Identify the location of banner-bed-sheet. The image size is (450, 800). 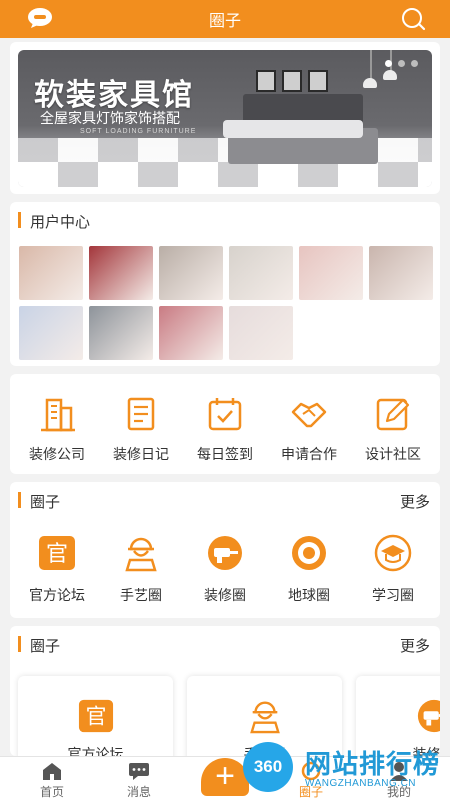
(293, 129).